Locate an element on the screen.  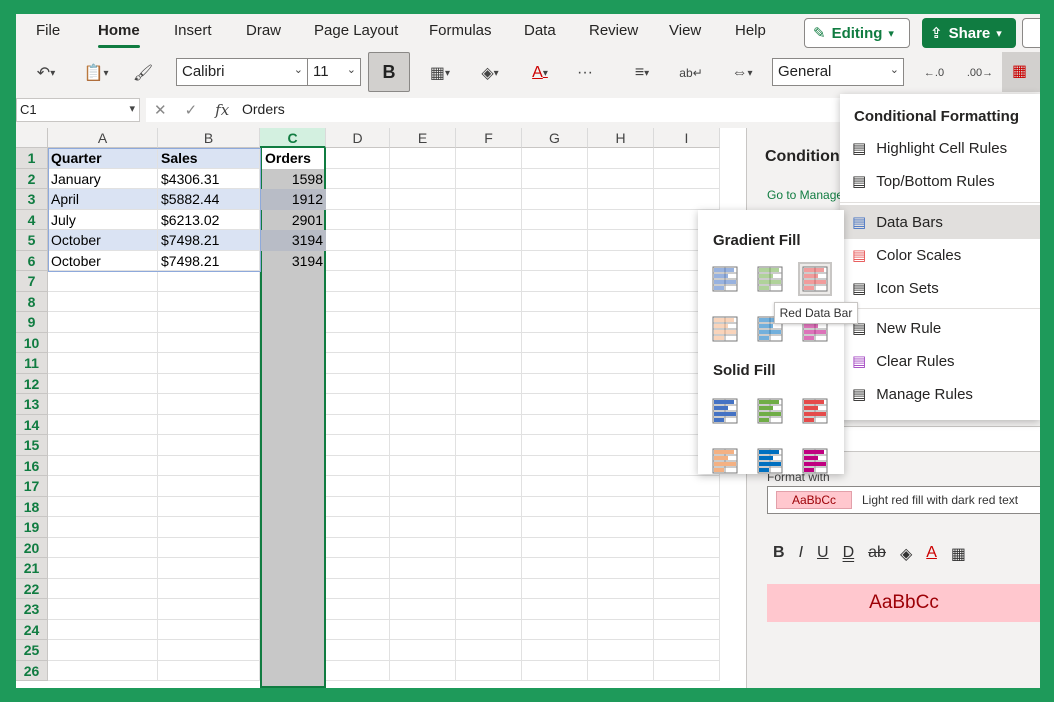
menu-item-data-bars: ▤ Data Bars is located at coordinates (940, 222).